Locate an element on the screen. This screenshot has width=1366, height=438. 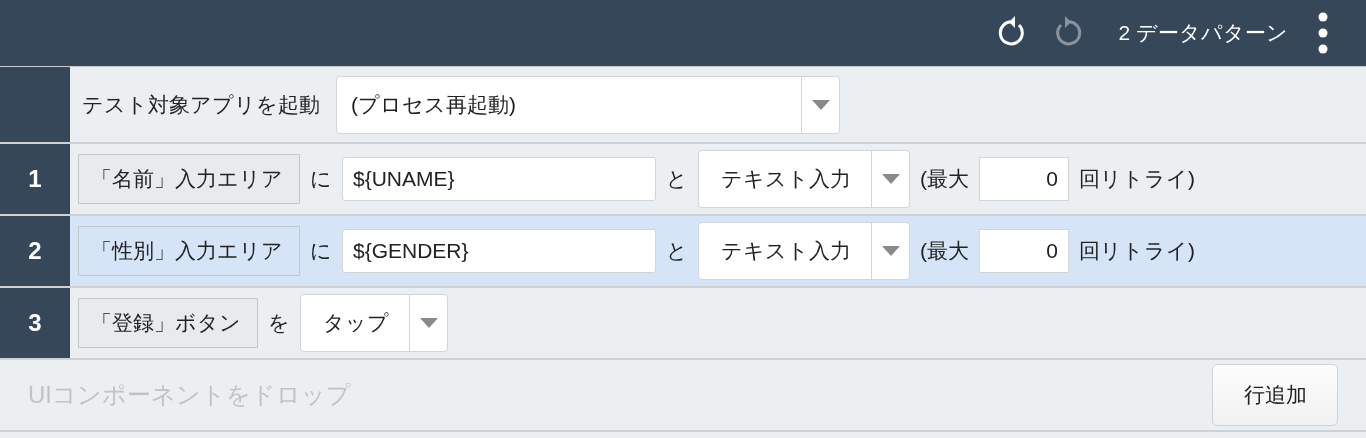
ui-element-chip: 「登録」ボタン is located at coordinates (168, 323).